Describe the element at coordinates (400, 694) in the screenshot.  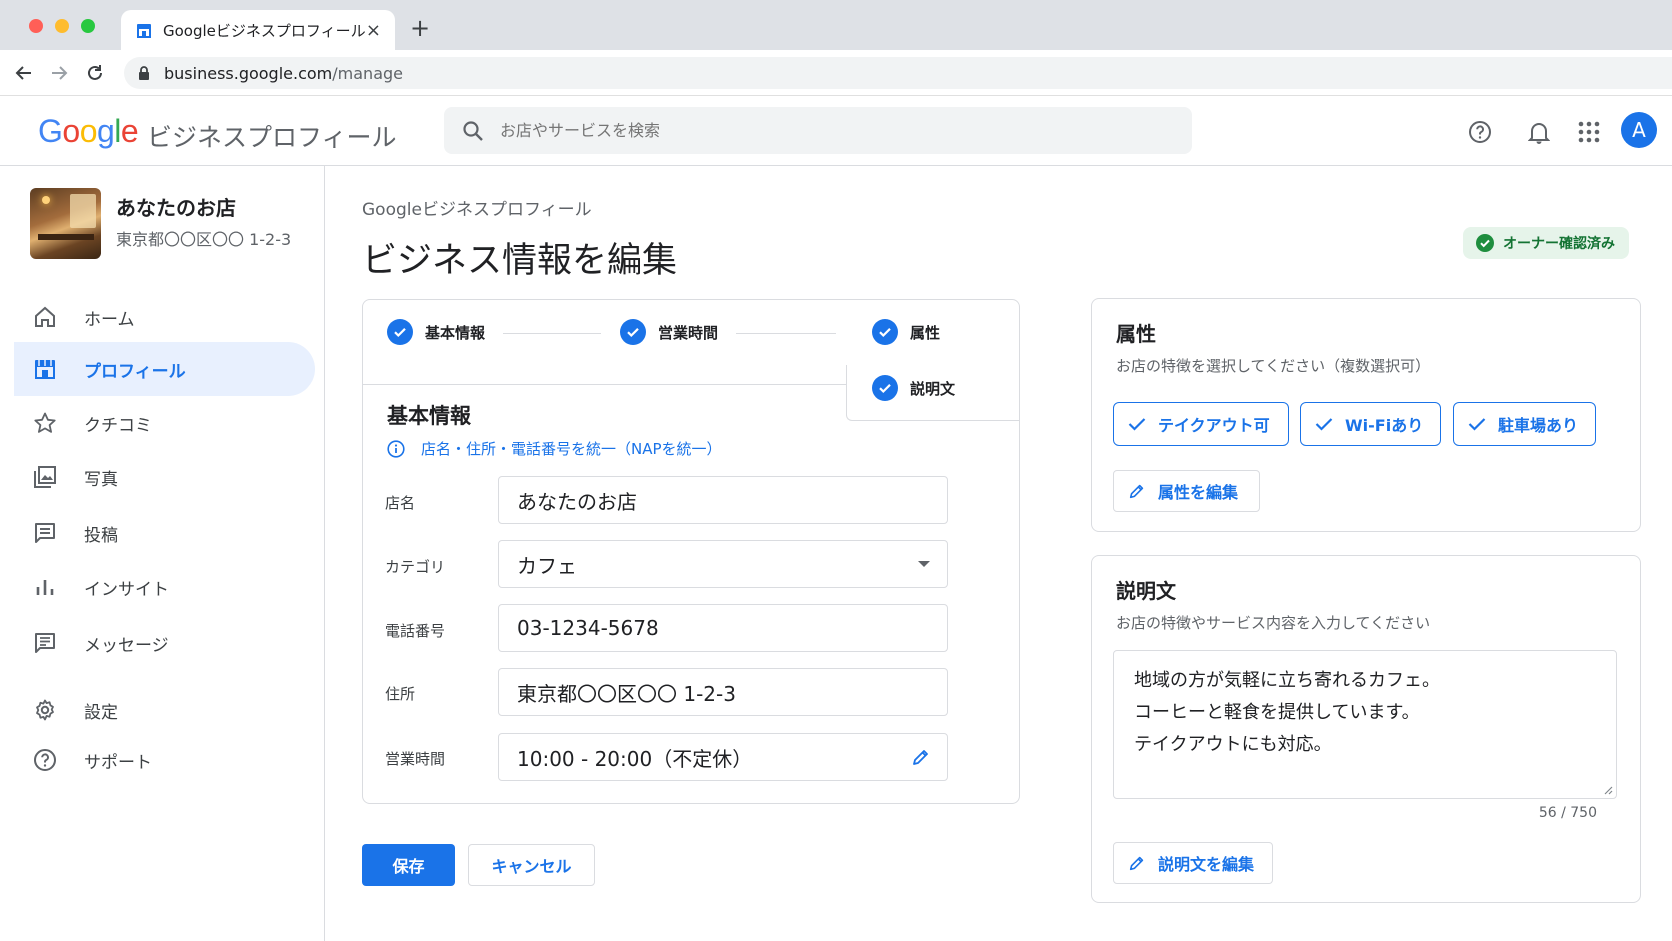
I see `address-label: 住所` at that location.